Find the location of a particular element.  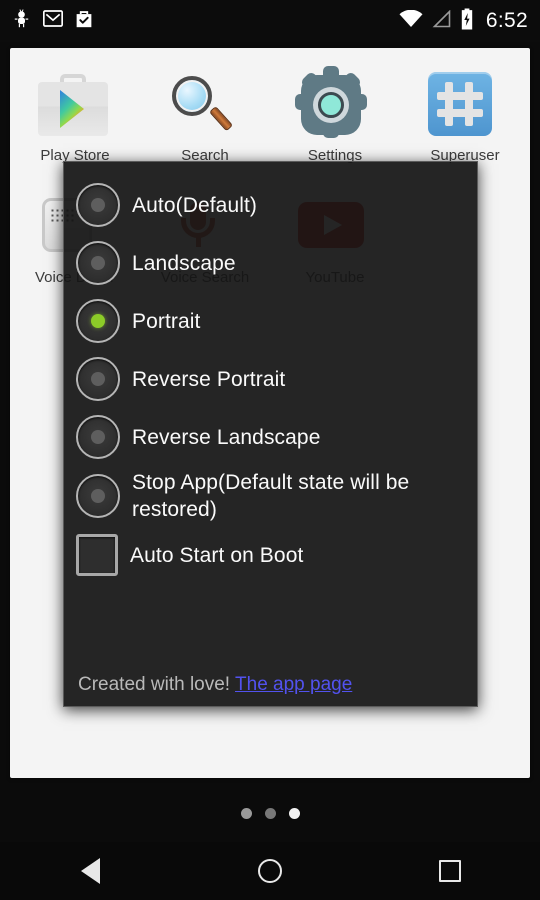

home-button is located at coordinates (270, 871).